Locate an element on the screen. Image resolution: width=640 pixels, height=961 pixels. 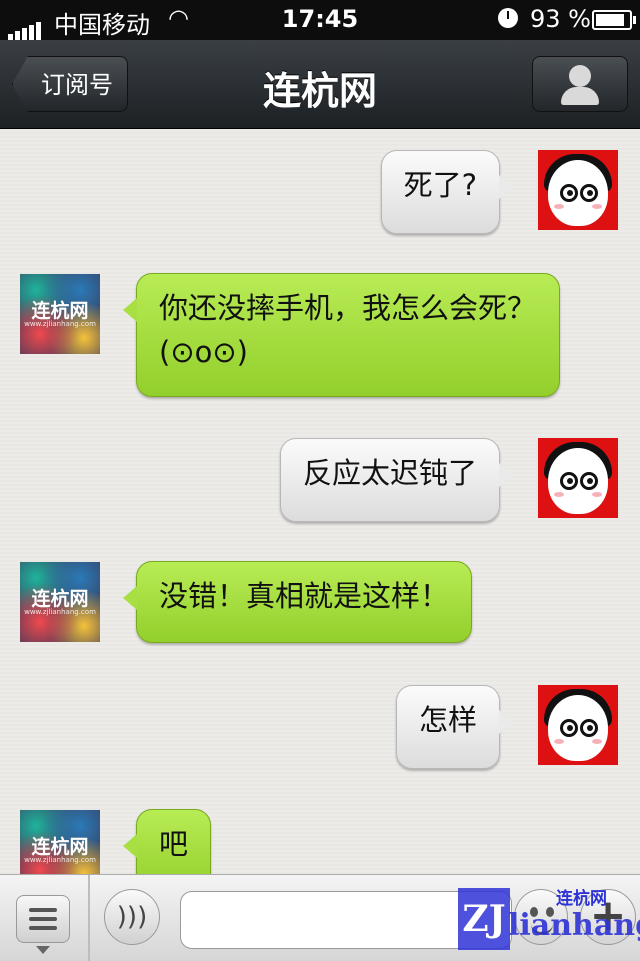
voice-icon: ))) is located at coordinates (132, 917).